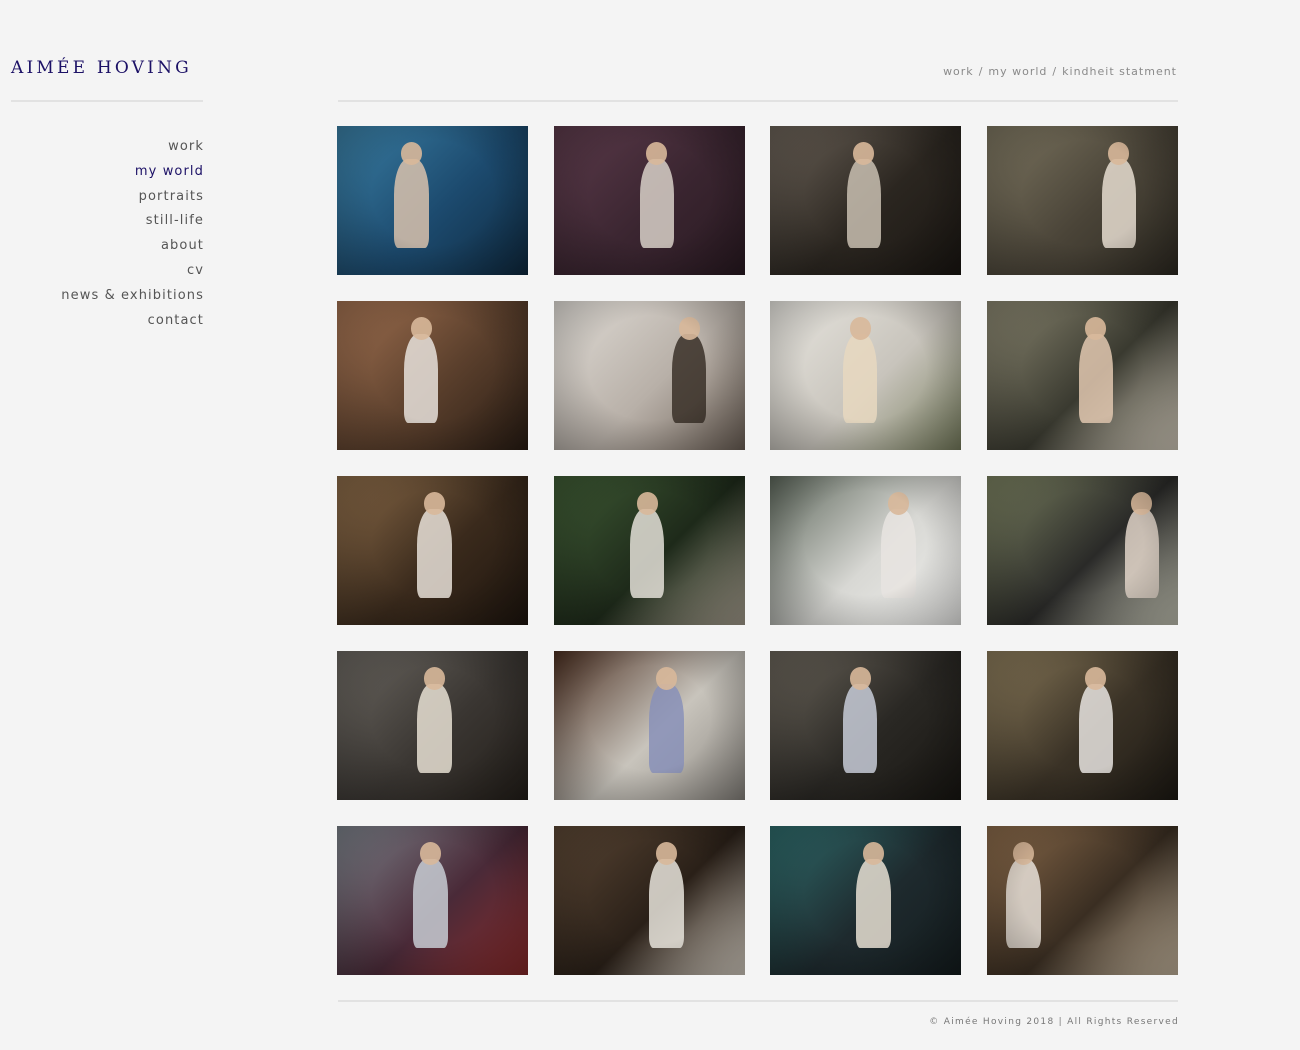 Image resolution: width=1300 pixels, height=1050 pixels. I want to click on nav-item-work: work, so click(107, 149).